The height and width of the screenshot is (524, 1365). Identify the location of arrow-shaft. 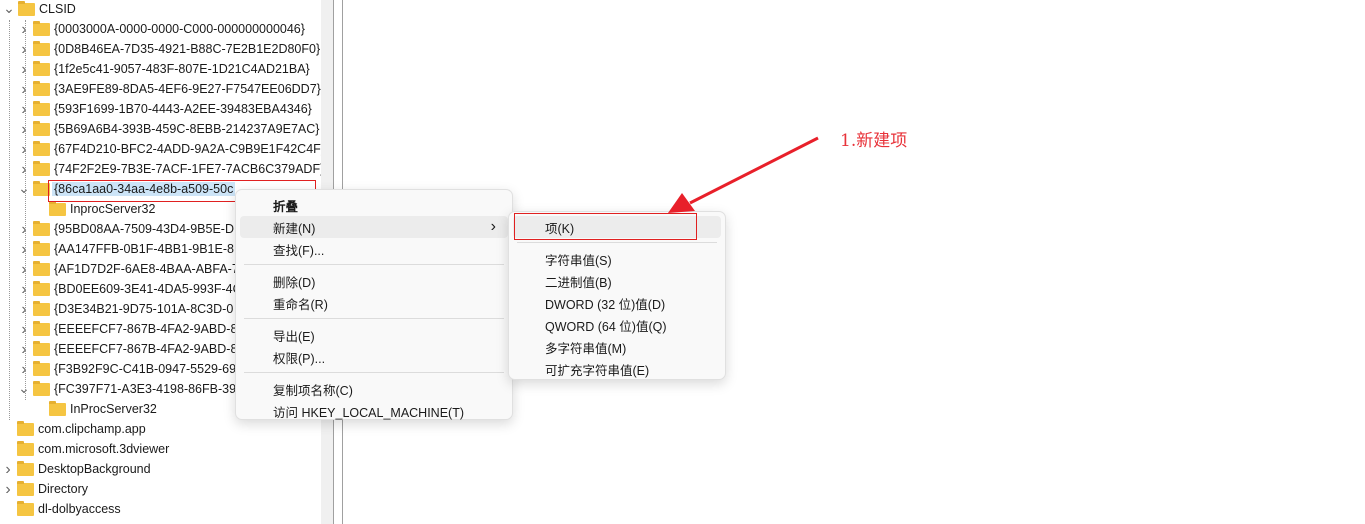
(754, 170).